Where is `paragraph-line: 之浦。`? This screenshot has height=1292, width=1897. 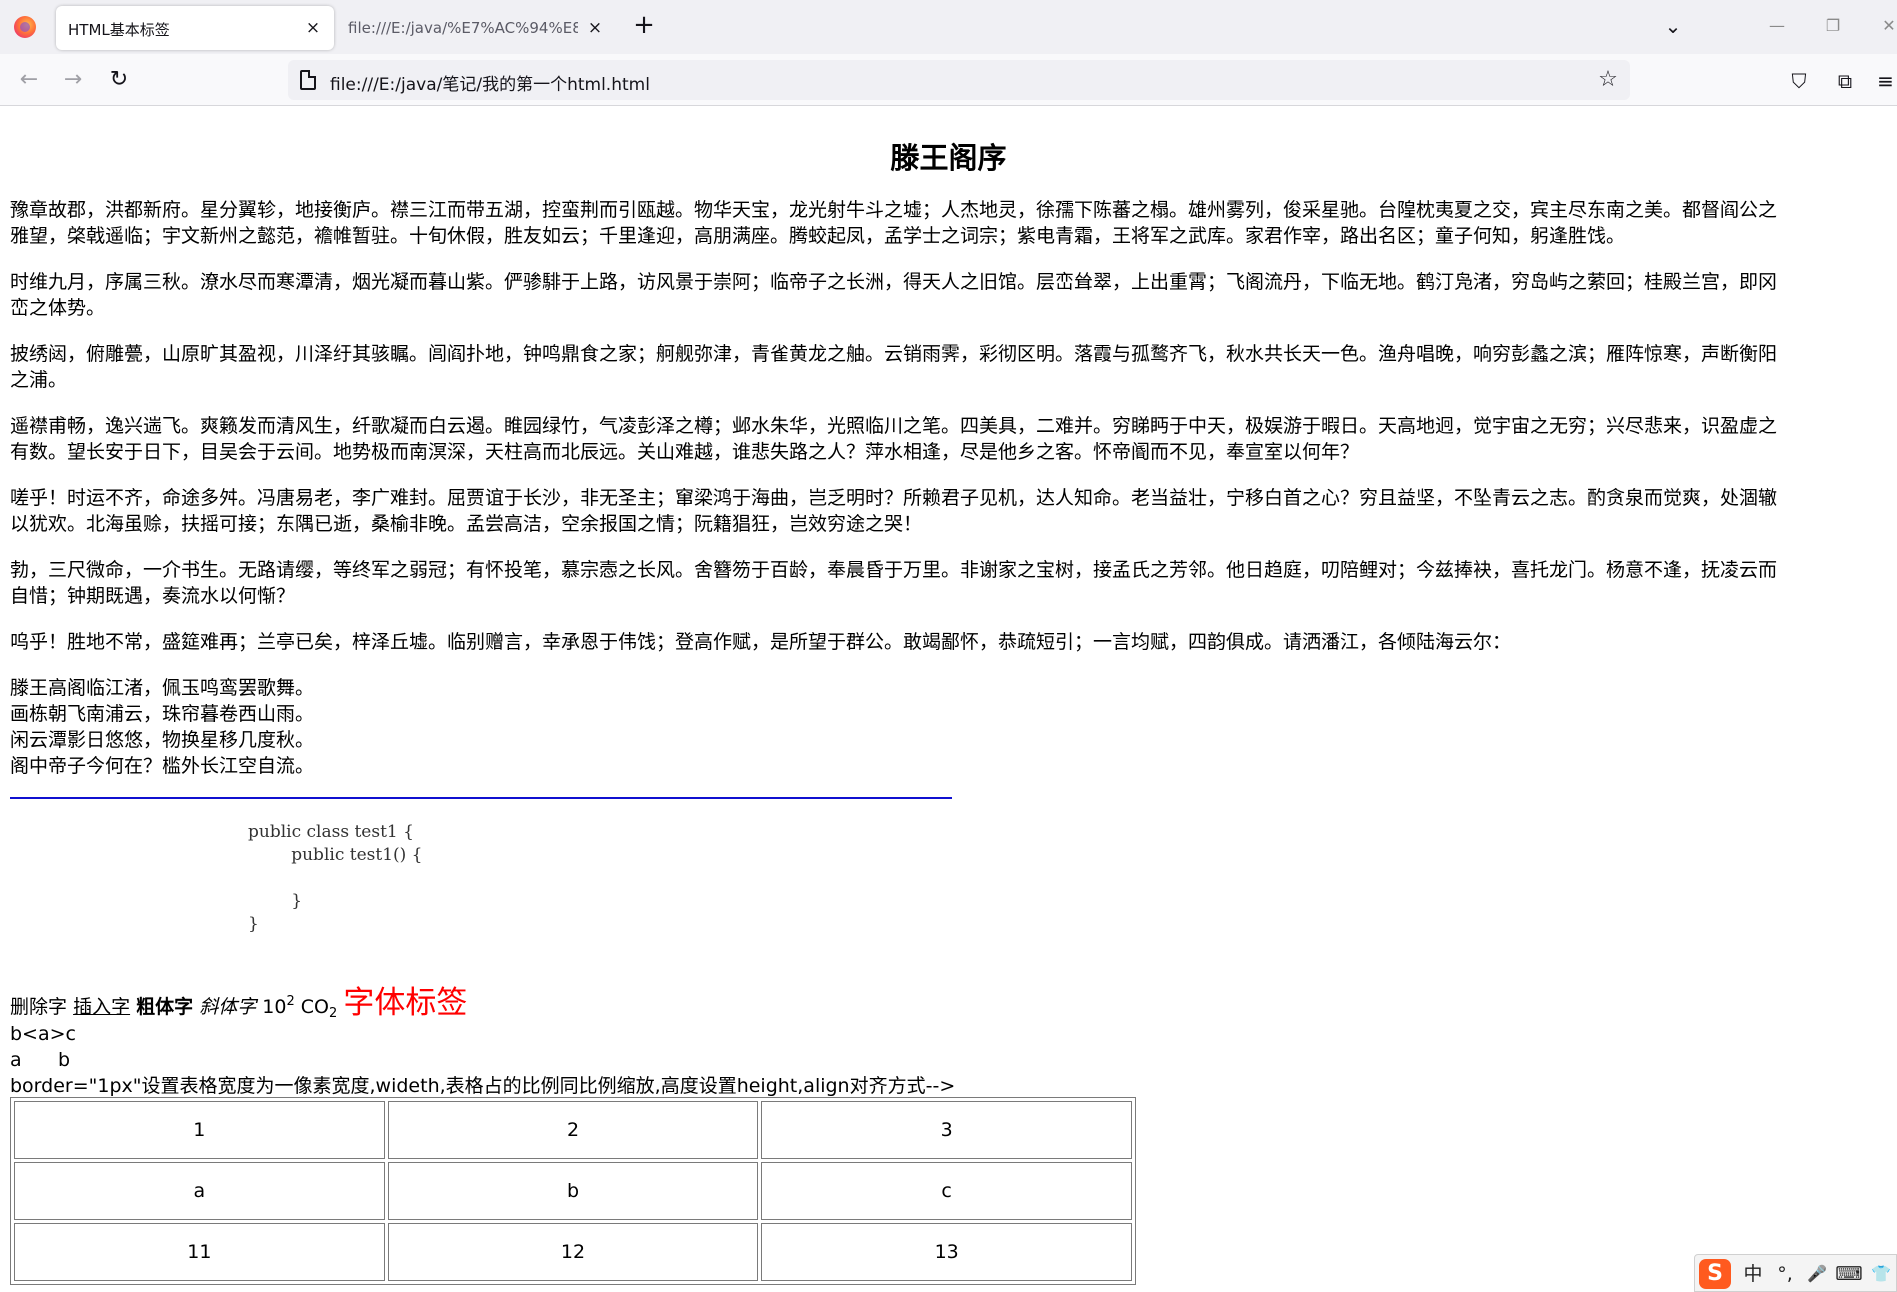 paragraph-line: 之浦。 is located at coordinates (39, 380).